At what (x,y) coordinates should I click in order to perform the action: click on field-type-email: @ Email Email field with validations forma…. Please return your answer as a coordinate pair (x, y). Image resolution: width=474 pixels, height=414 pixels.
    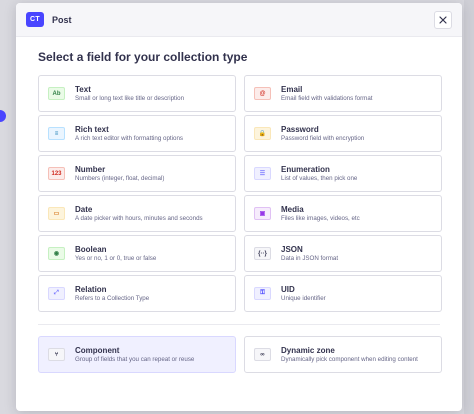
    Looking at the image, I should click on (343, 93).